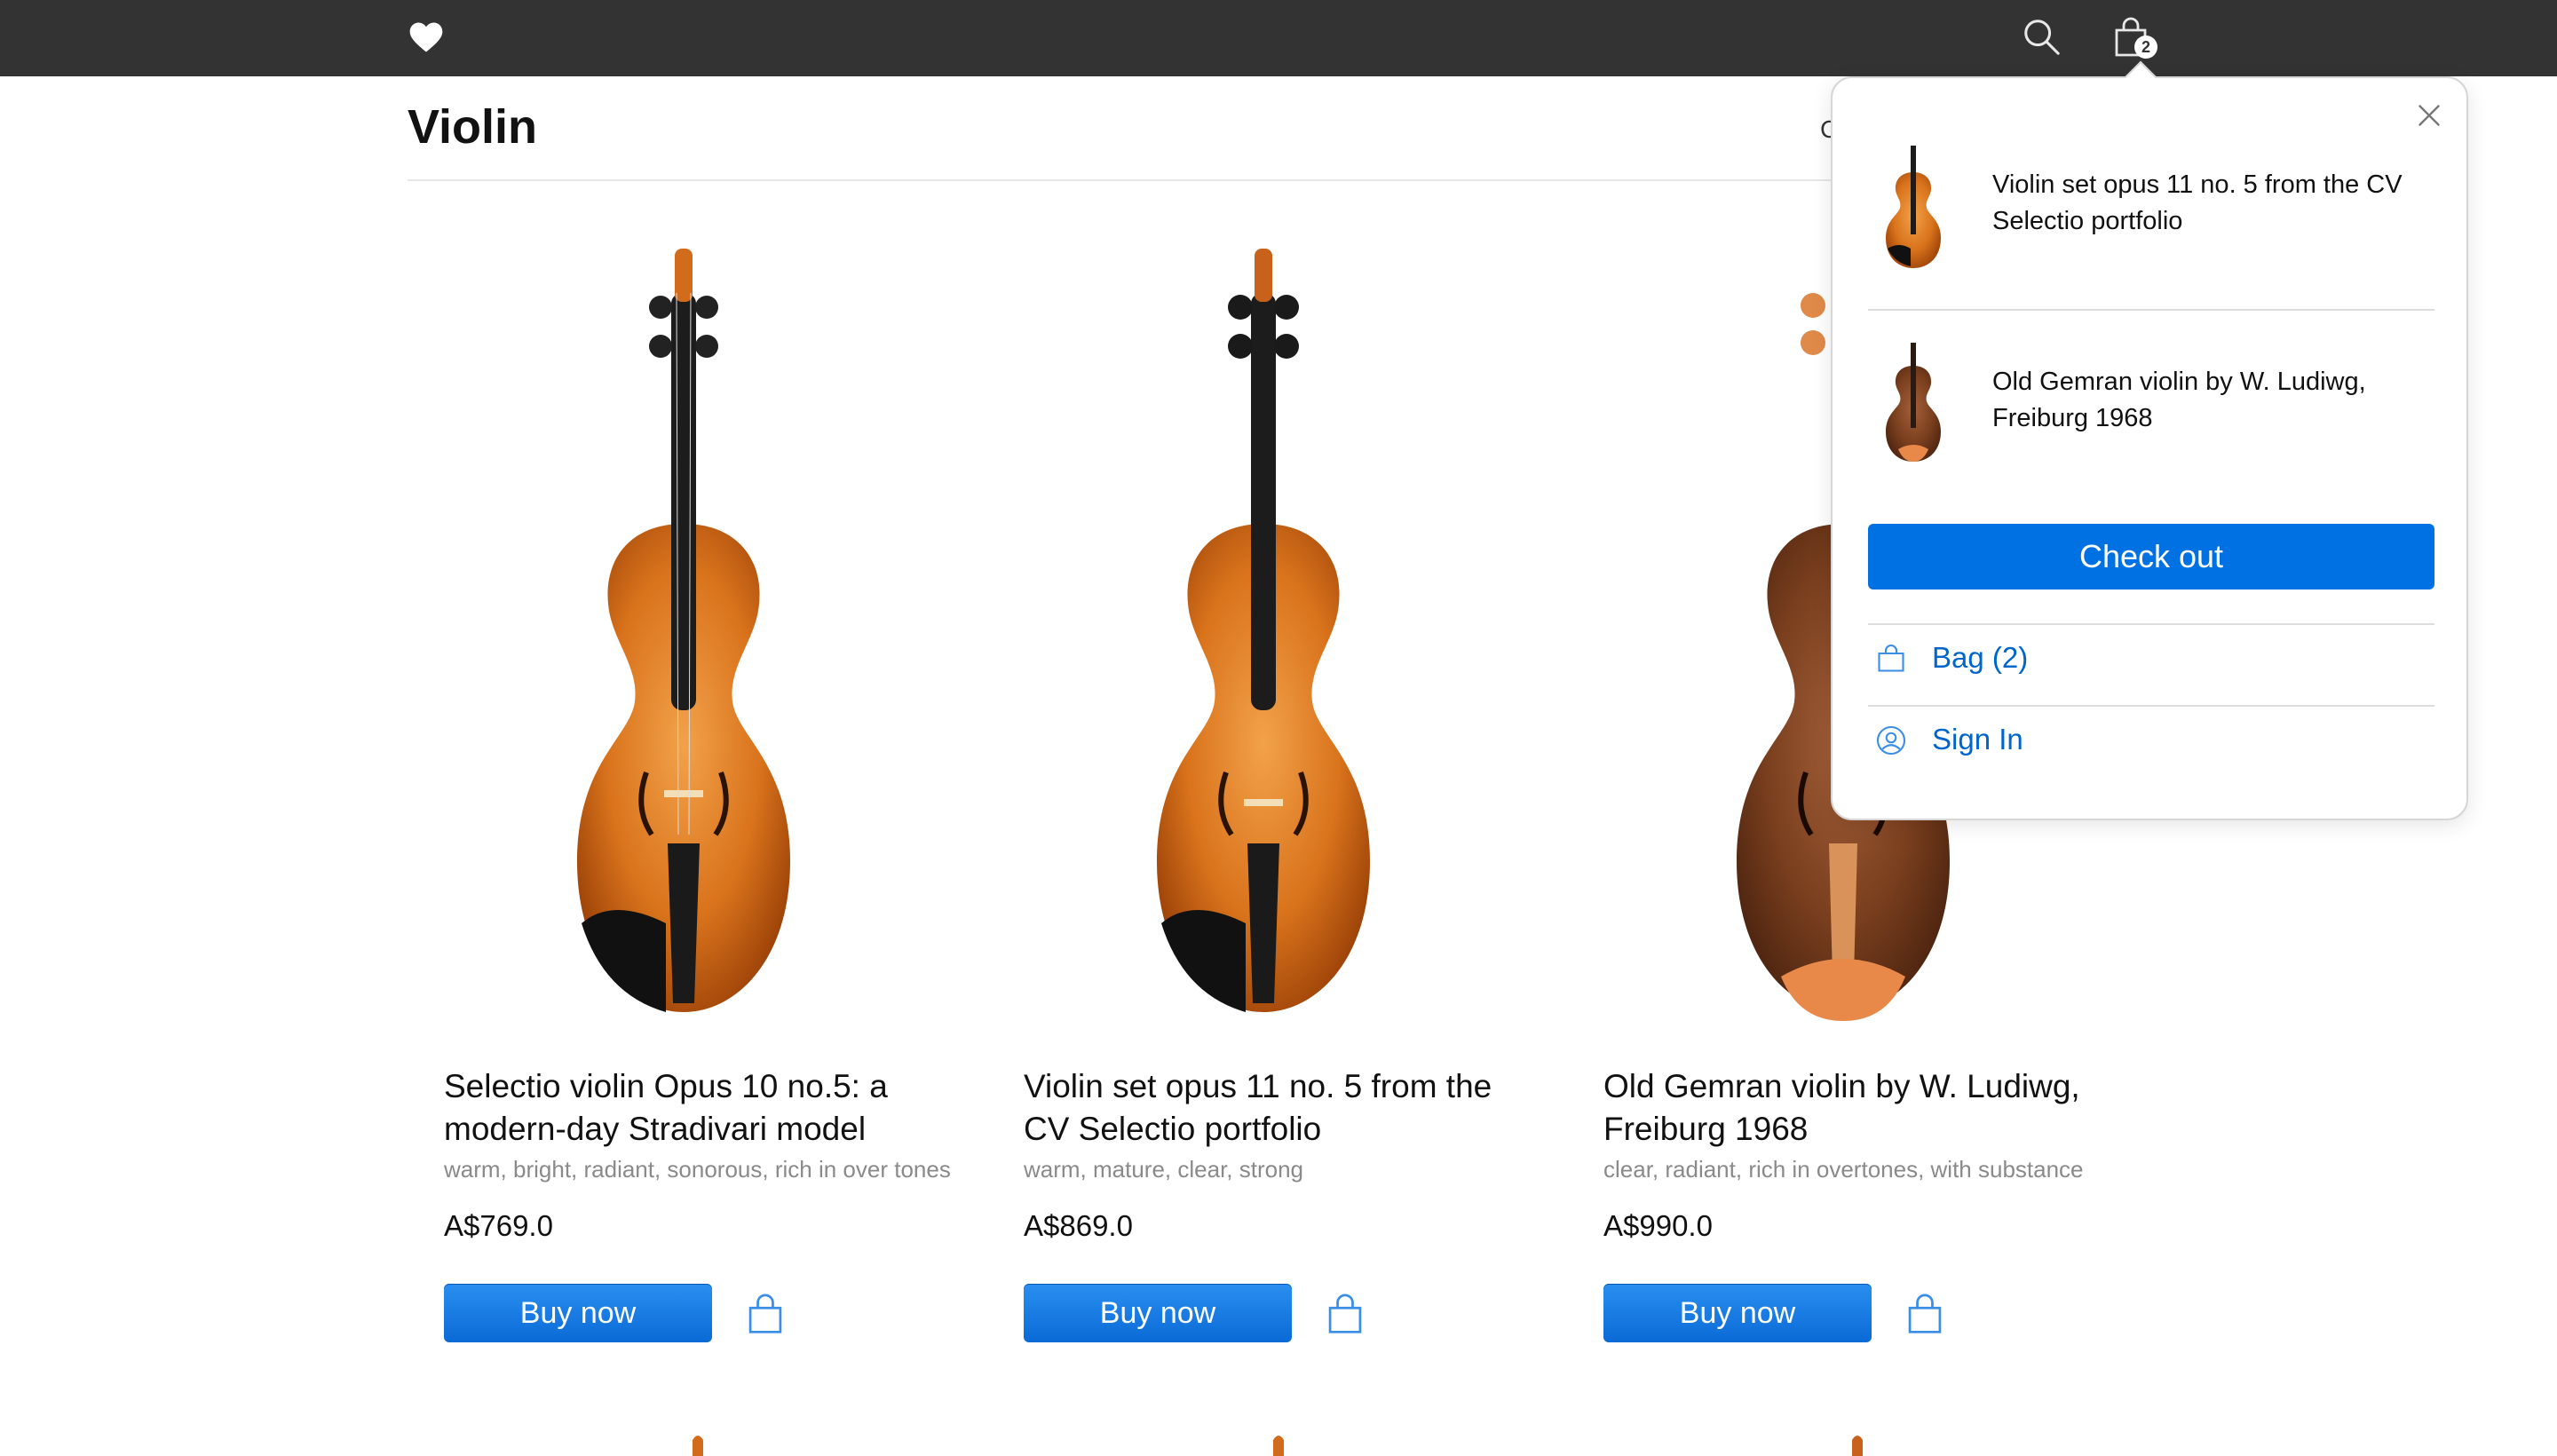  What do you see at coordinates (1977, 739) in the screenshot?
I see `sign-in-link-label: Sign In` at bounding box center [1977, 739].